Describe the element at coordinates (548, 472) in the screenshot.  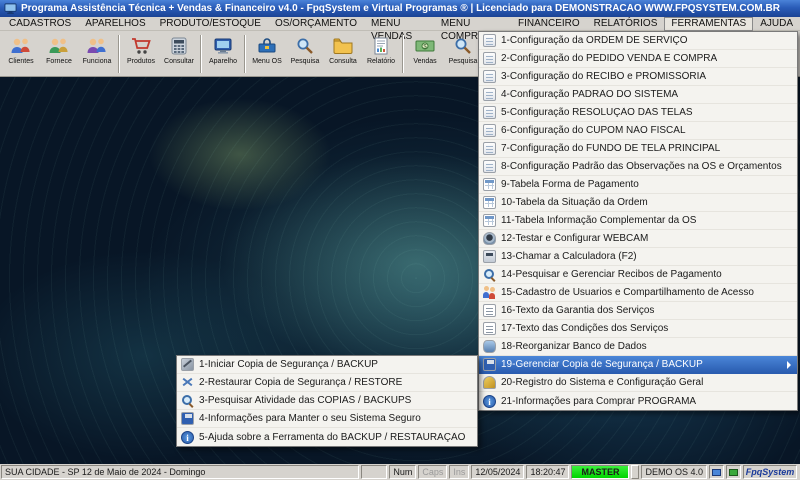
I see `status-time: 18:20:47` at that location.